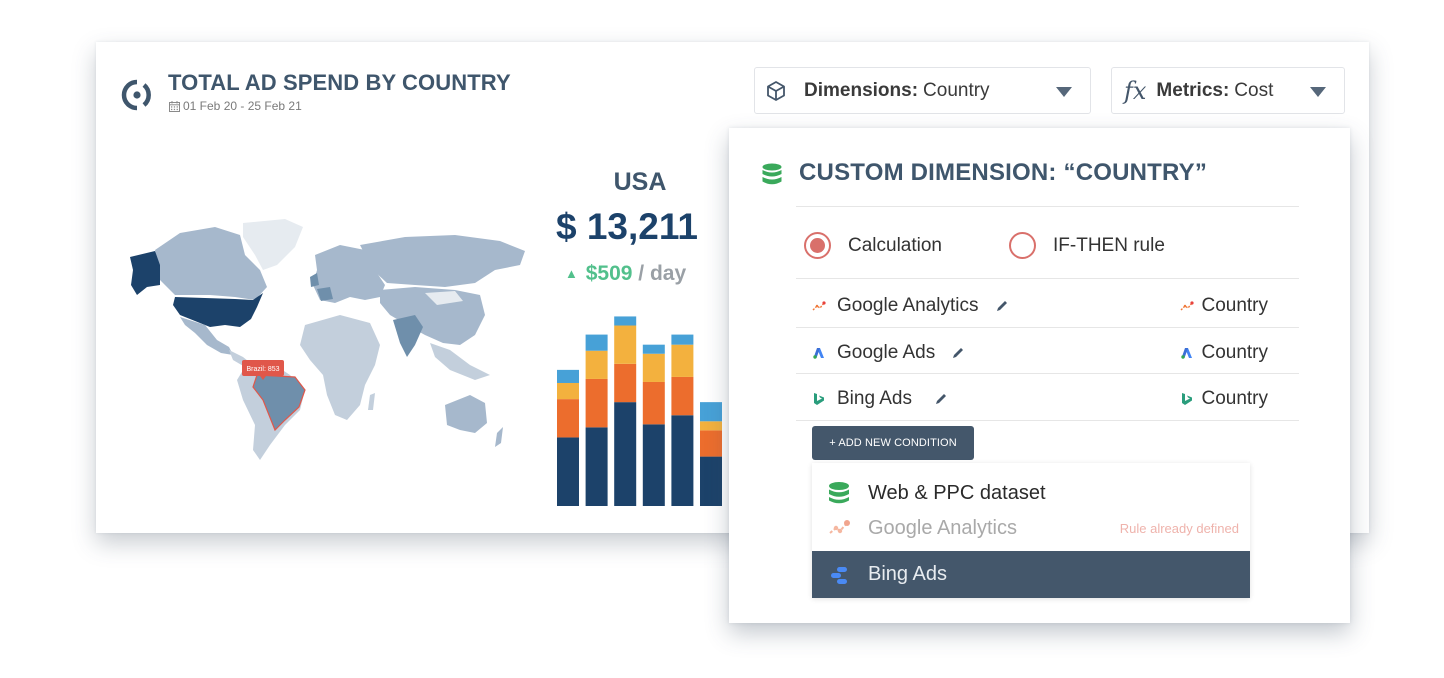 This screenshot has height=678, width=1444. Describe the element at coordinates (861, 90) in the screenshot. I see `dimensions-label: Dimensions:` at that location.